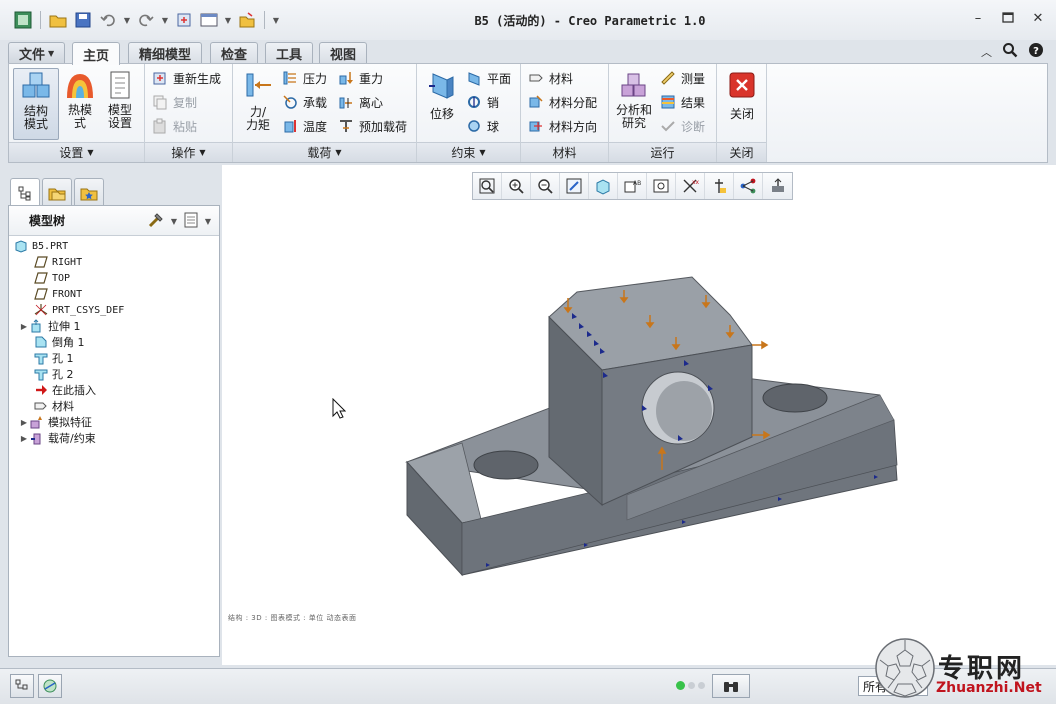  Describe the element at coordinates (536, 102) in the screenshot. I see `material-assign-icon` at that location.